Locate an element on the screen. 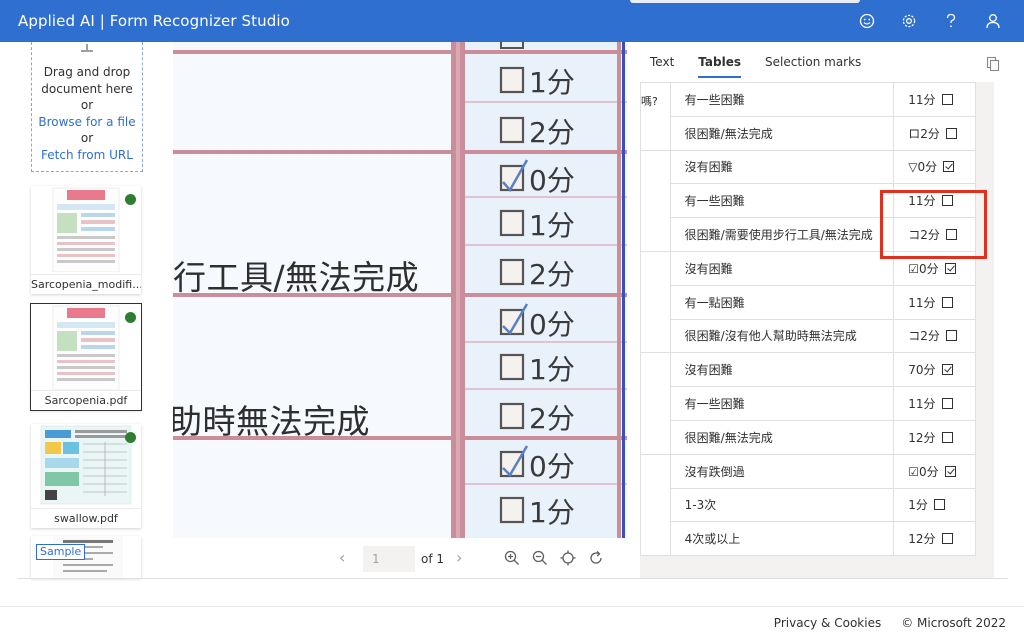 The width and height of the screenshot is (1024, 640). table-cell-label: 很困難/沒有他人幫助時無法完成 is located at coordinates (782, 336).